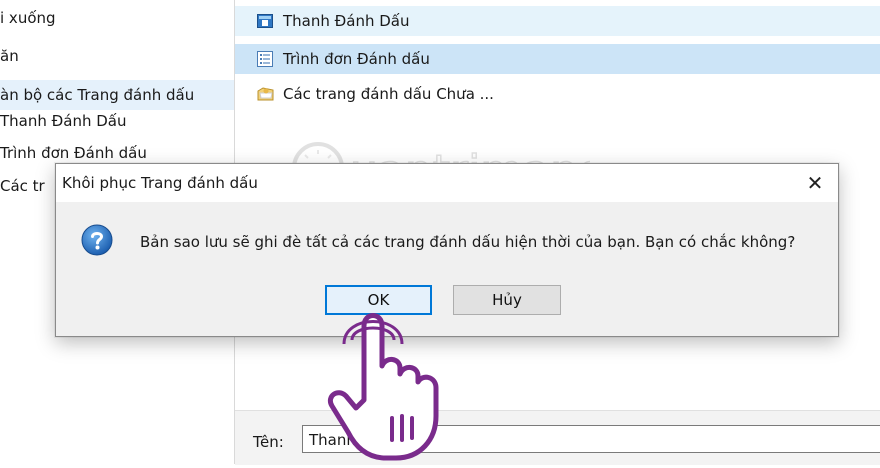 This screenshot has height=468, width=880. I want to click on tree-item-history: ăn, so click(9, 56).